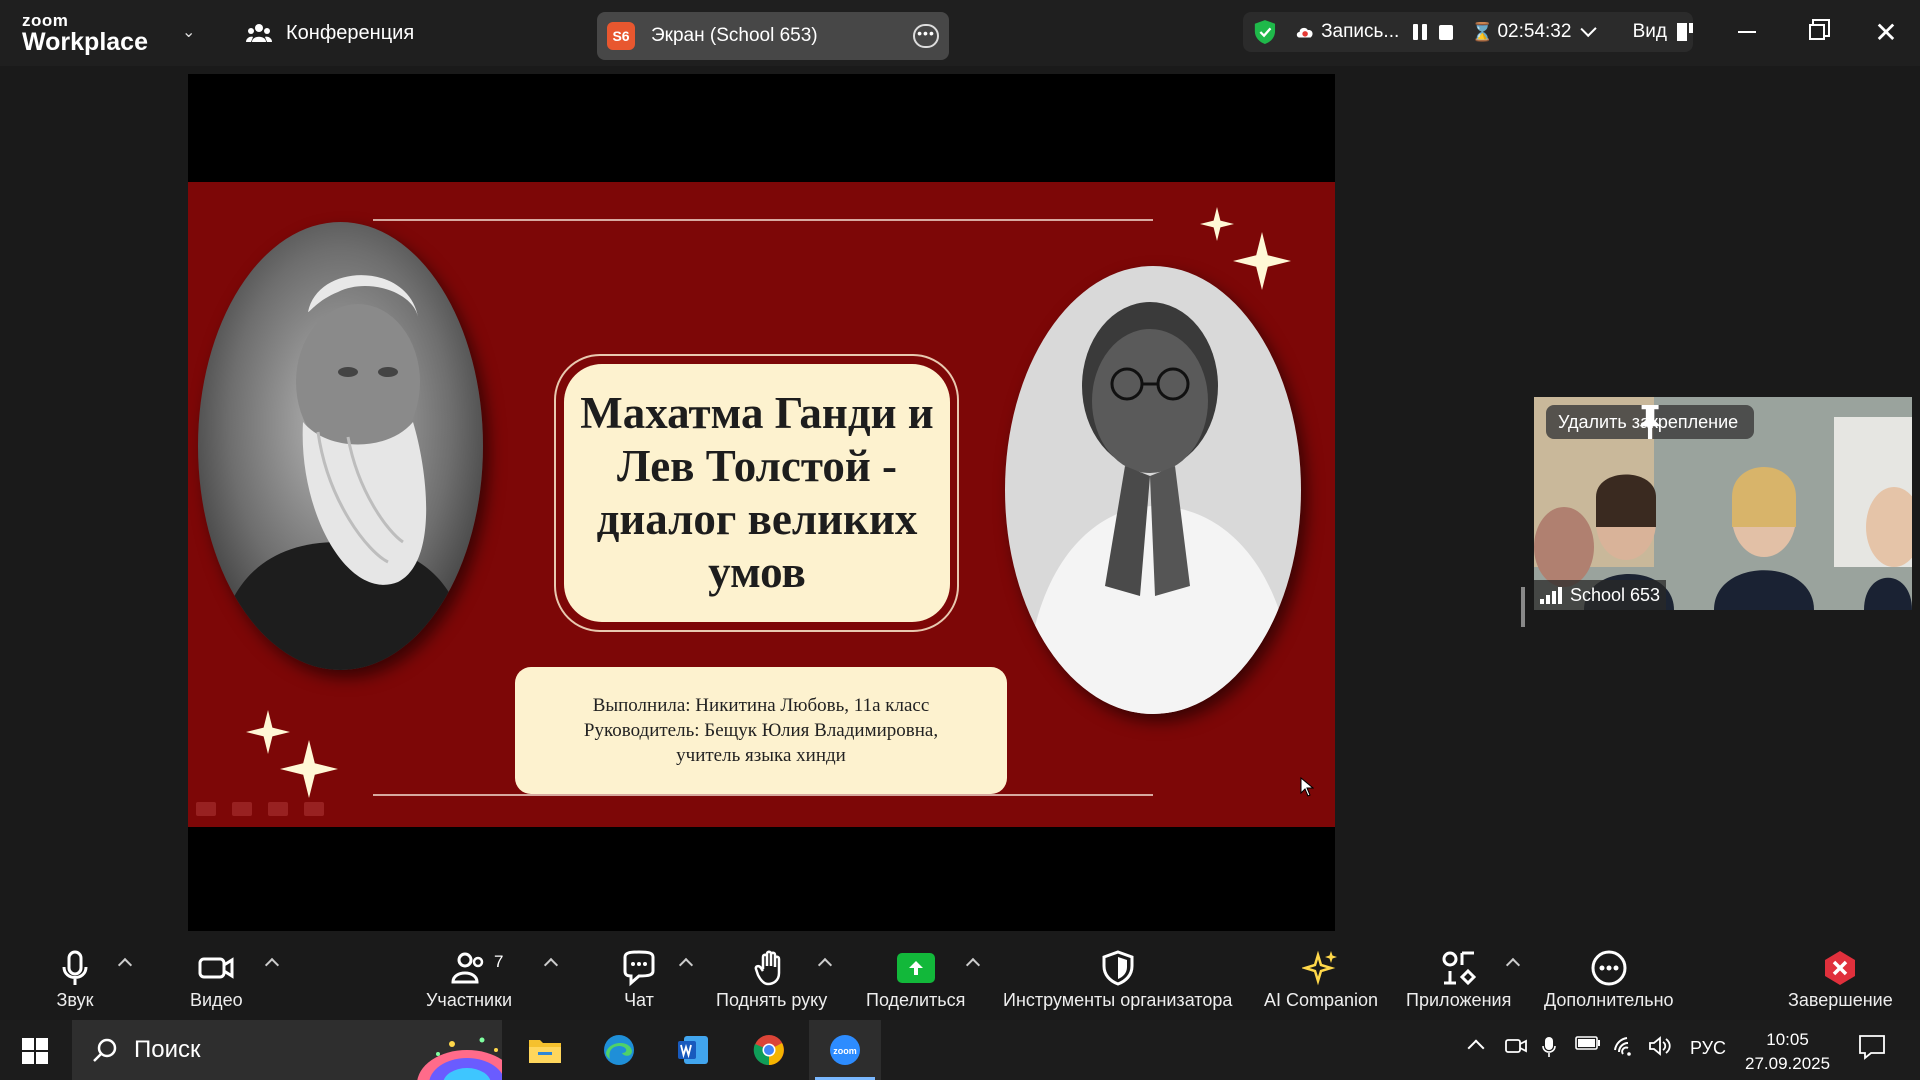 This screenshot has width=1920, height=1080. What do you see at coordinates (1265, 32) in the screenshot?
I see `encryption-shield-icon` at bounding box center [1265, 32].